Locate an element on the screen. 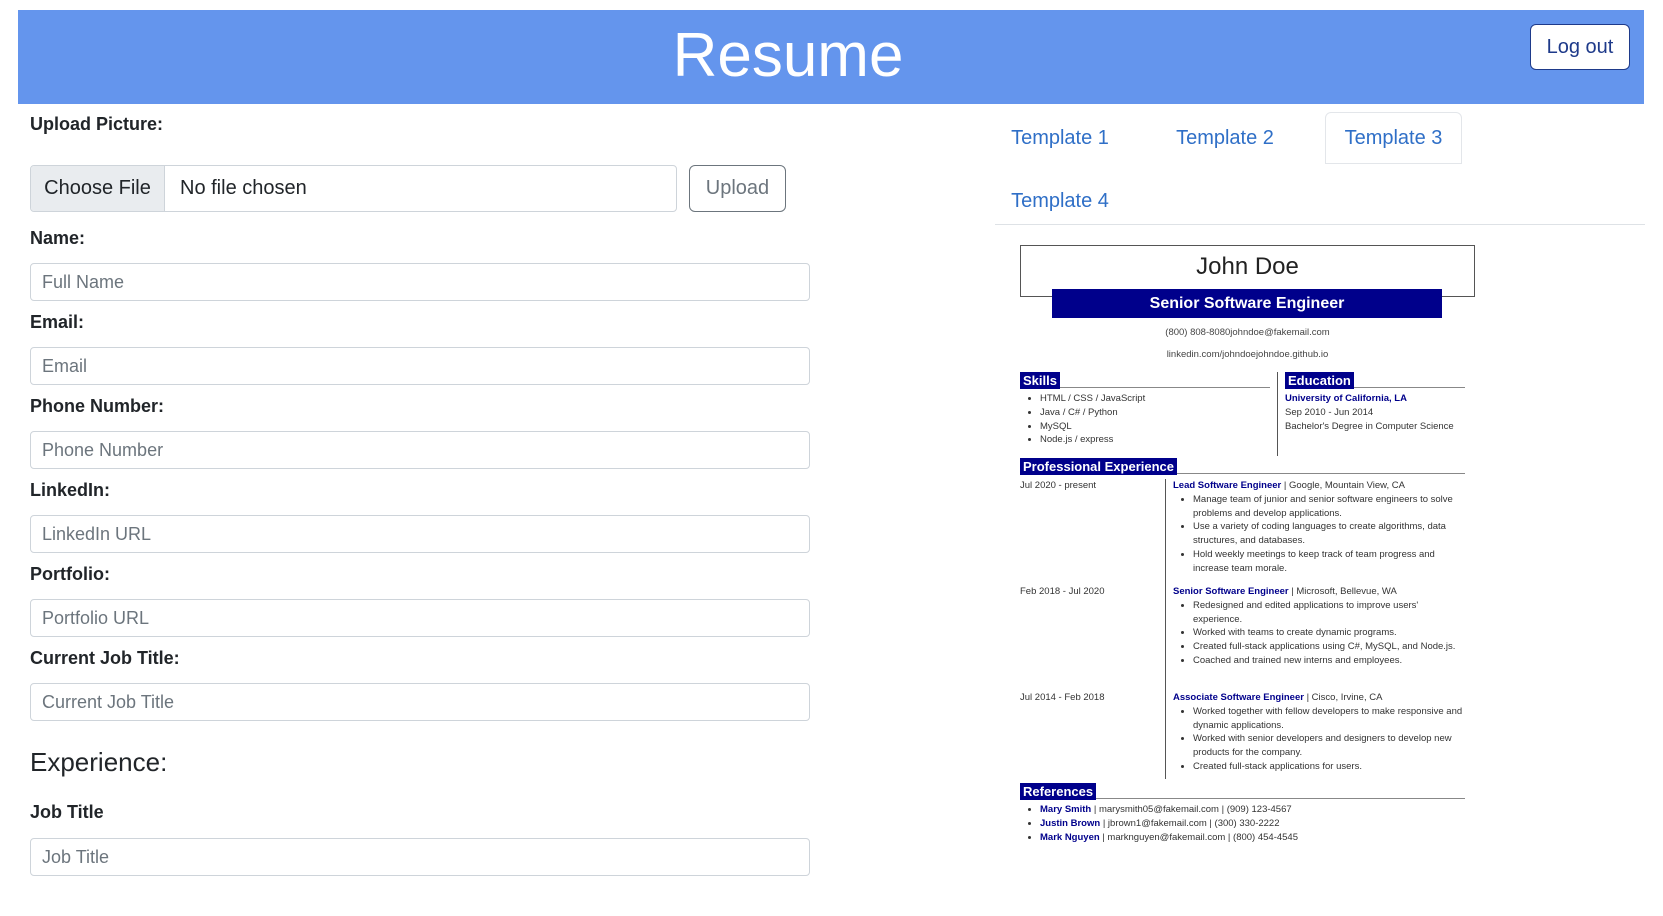 The height and width of the screenshot is (916, 1663). skill-item: Node.js / express is located at coordinates (1155, 440).